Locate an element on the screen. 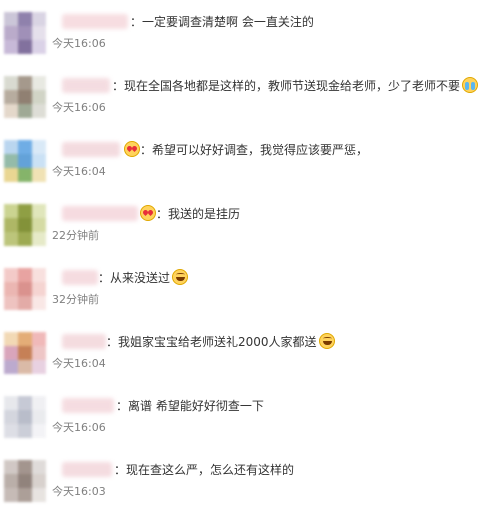 This screenshot has width=497, height=512. comment-item: ：从来没送过 32分钟前 is located at coordinates (248, 288).